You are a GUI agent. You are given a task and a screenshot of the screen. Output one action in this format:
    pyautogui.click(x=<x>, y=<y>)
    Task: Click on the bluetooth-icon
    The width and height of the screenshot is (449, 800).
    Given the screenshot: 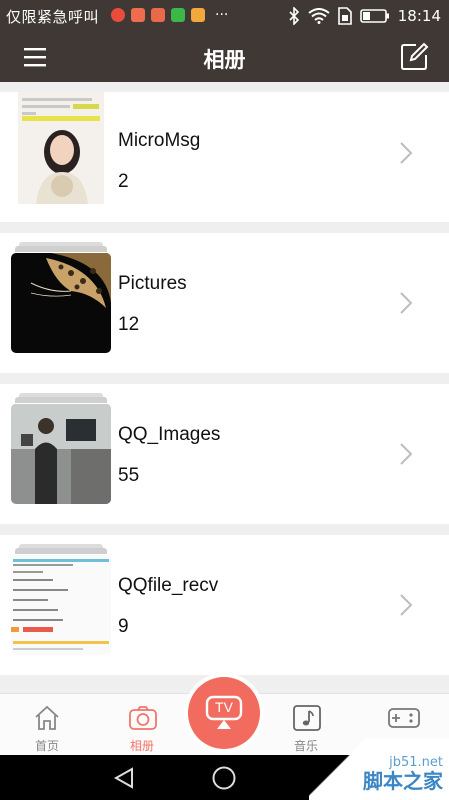 What is the action you would take?
    pyautogui.click(x=294, y=16)
    